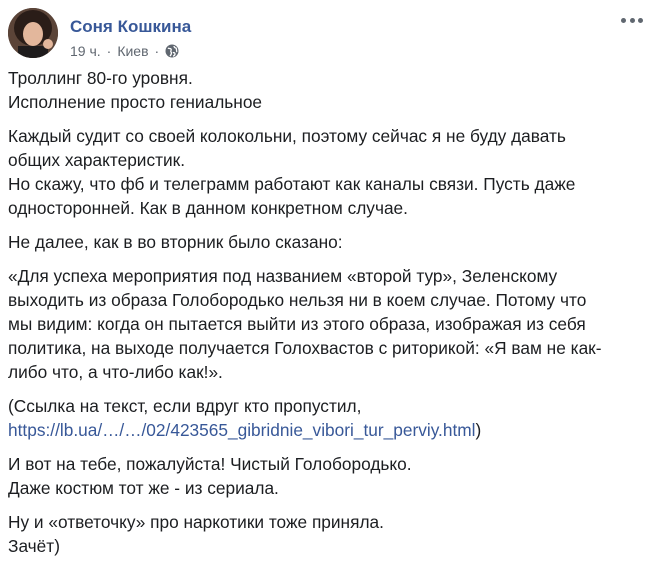 The height and width of the screenshot is (574, 657). I want to click on avatar, so click(33, 33).